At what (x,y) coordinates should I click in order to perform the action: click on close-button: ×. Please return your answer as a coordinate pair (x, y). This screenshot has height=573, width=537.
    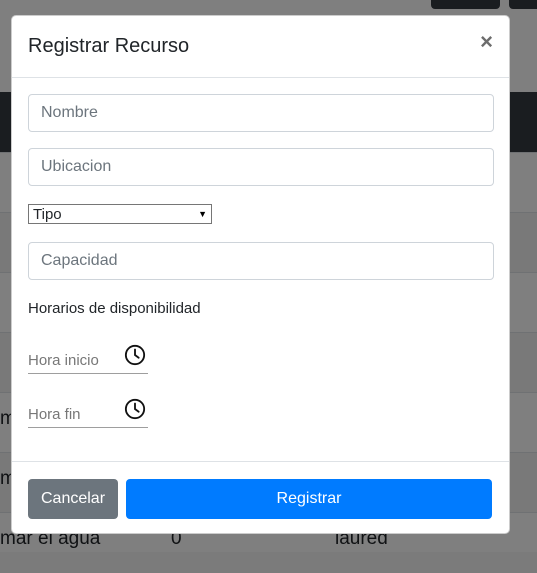
    Looking at the image, I should click on (486, 41).